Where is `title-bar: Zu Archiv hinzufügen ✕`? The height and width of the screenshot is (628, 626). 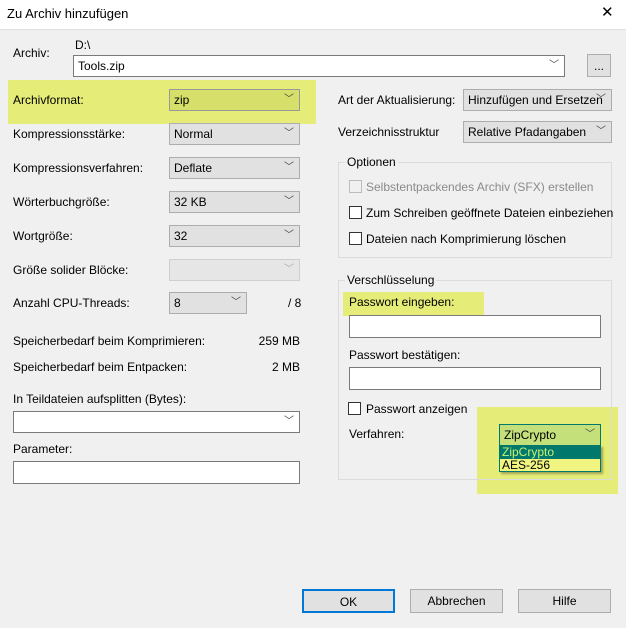
title-bar: Zu Archiv hinzufügen ✕ is located at coordinates (313, 15).